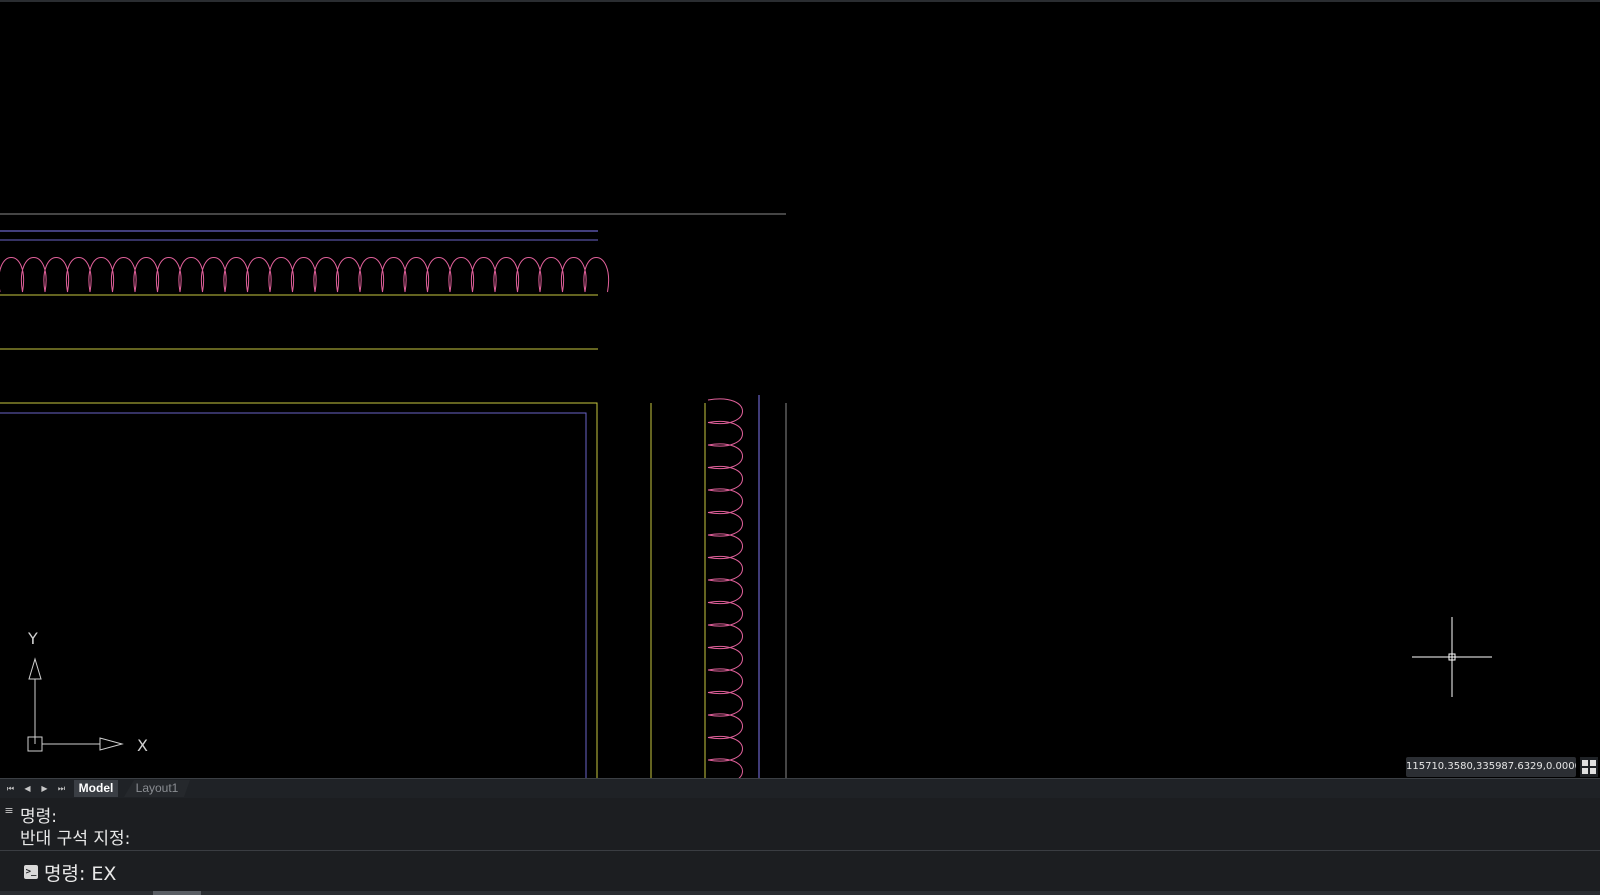 The image size is (1600, 895). Describe the element at coordinates (44, 788) in the screenshot. I see `next-tab-button: ▶` at that location.